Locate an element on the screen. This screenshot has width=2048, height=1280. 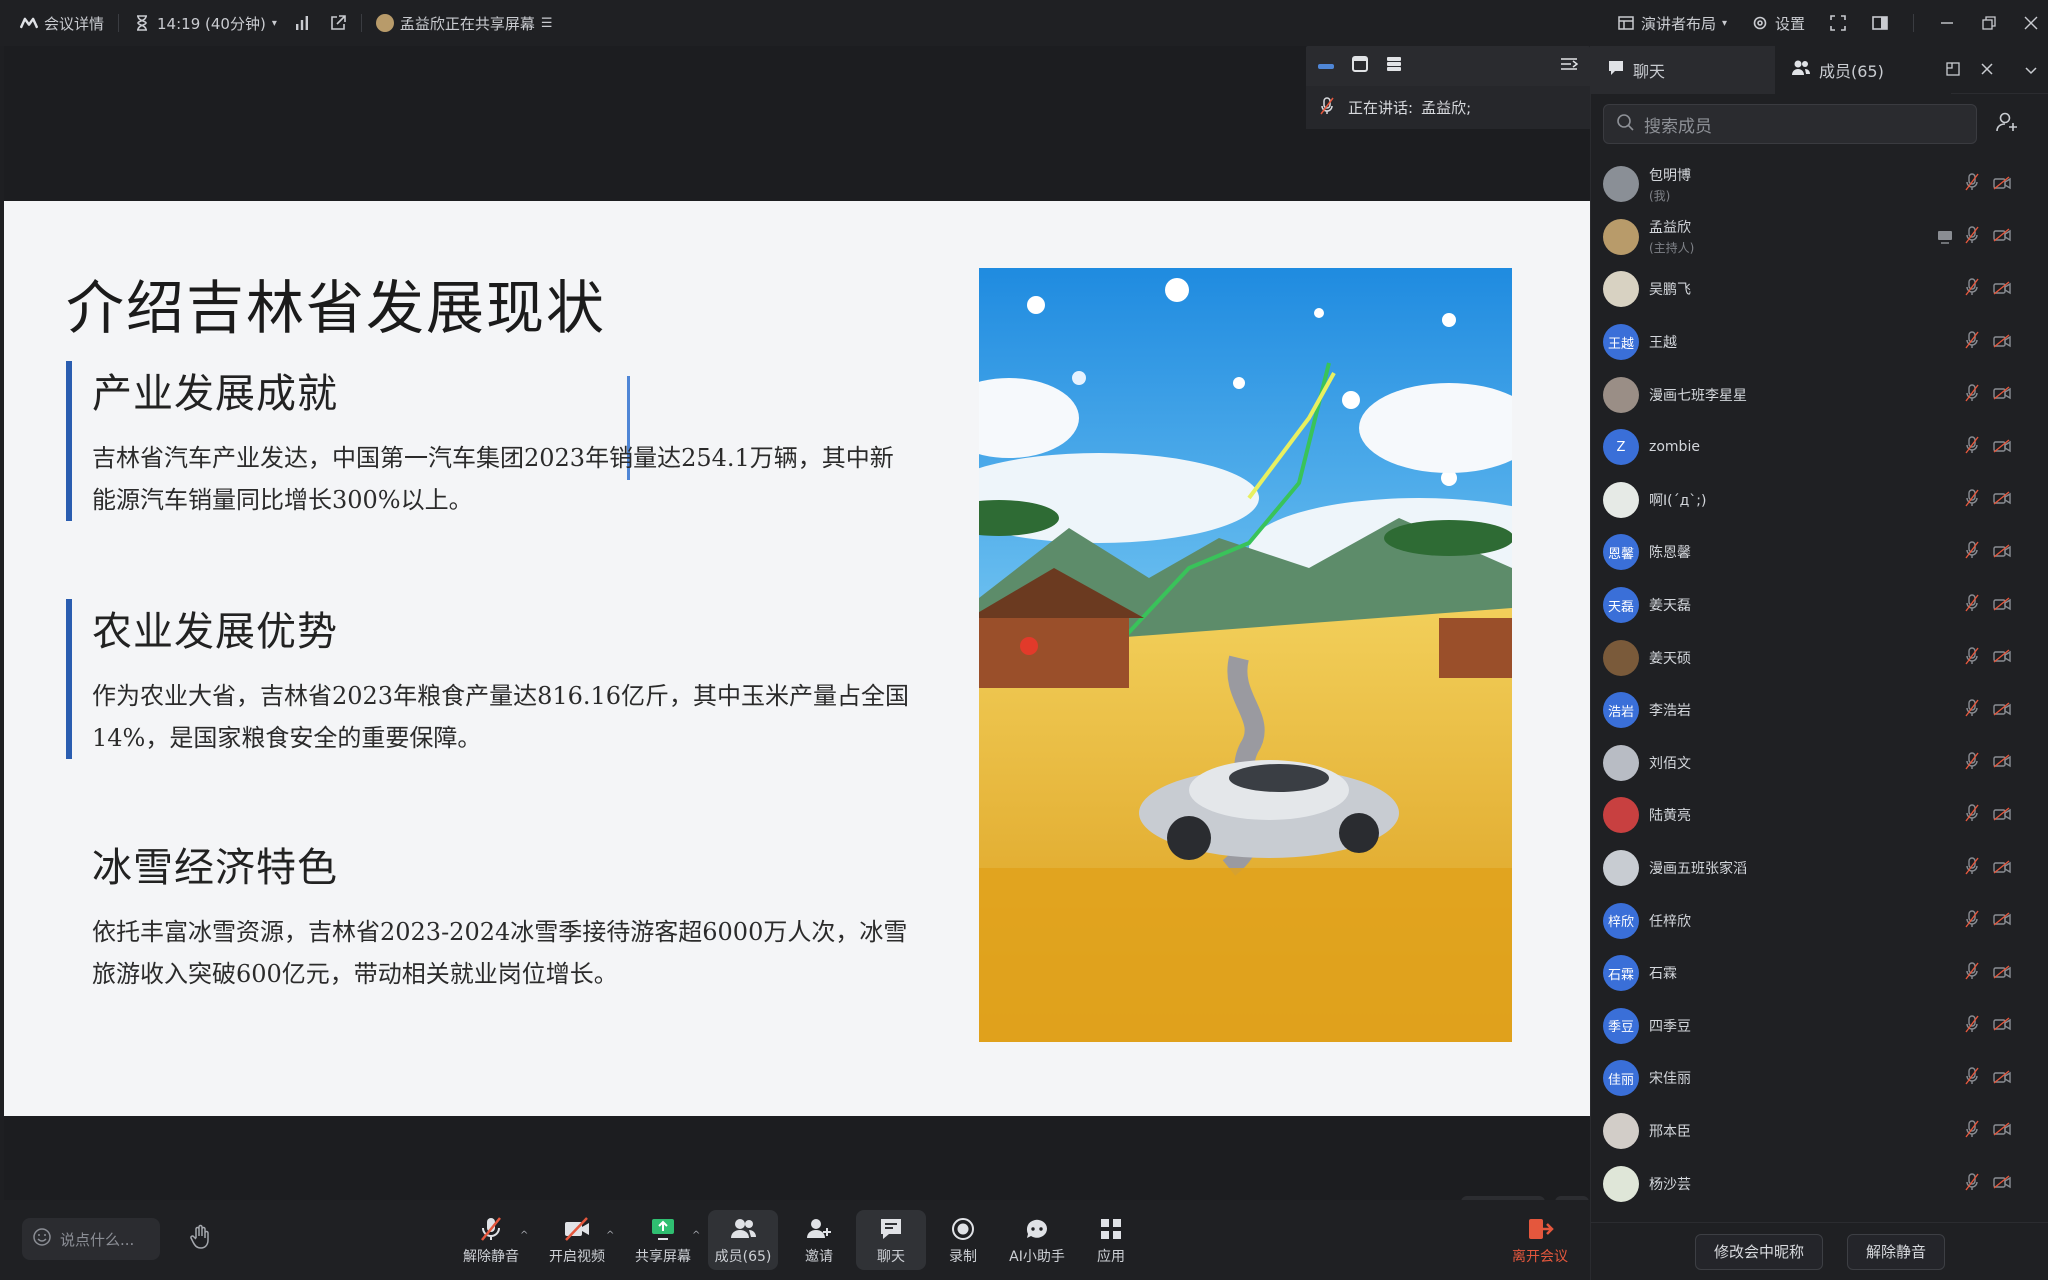
member-row: 杨沙芸 is located at coordinates (1819, 1183).